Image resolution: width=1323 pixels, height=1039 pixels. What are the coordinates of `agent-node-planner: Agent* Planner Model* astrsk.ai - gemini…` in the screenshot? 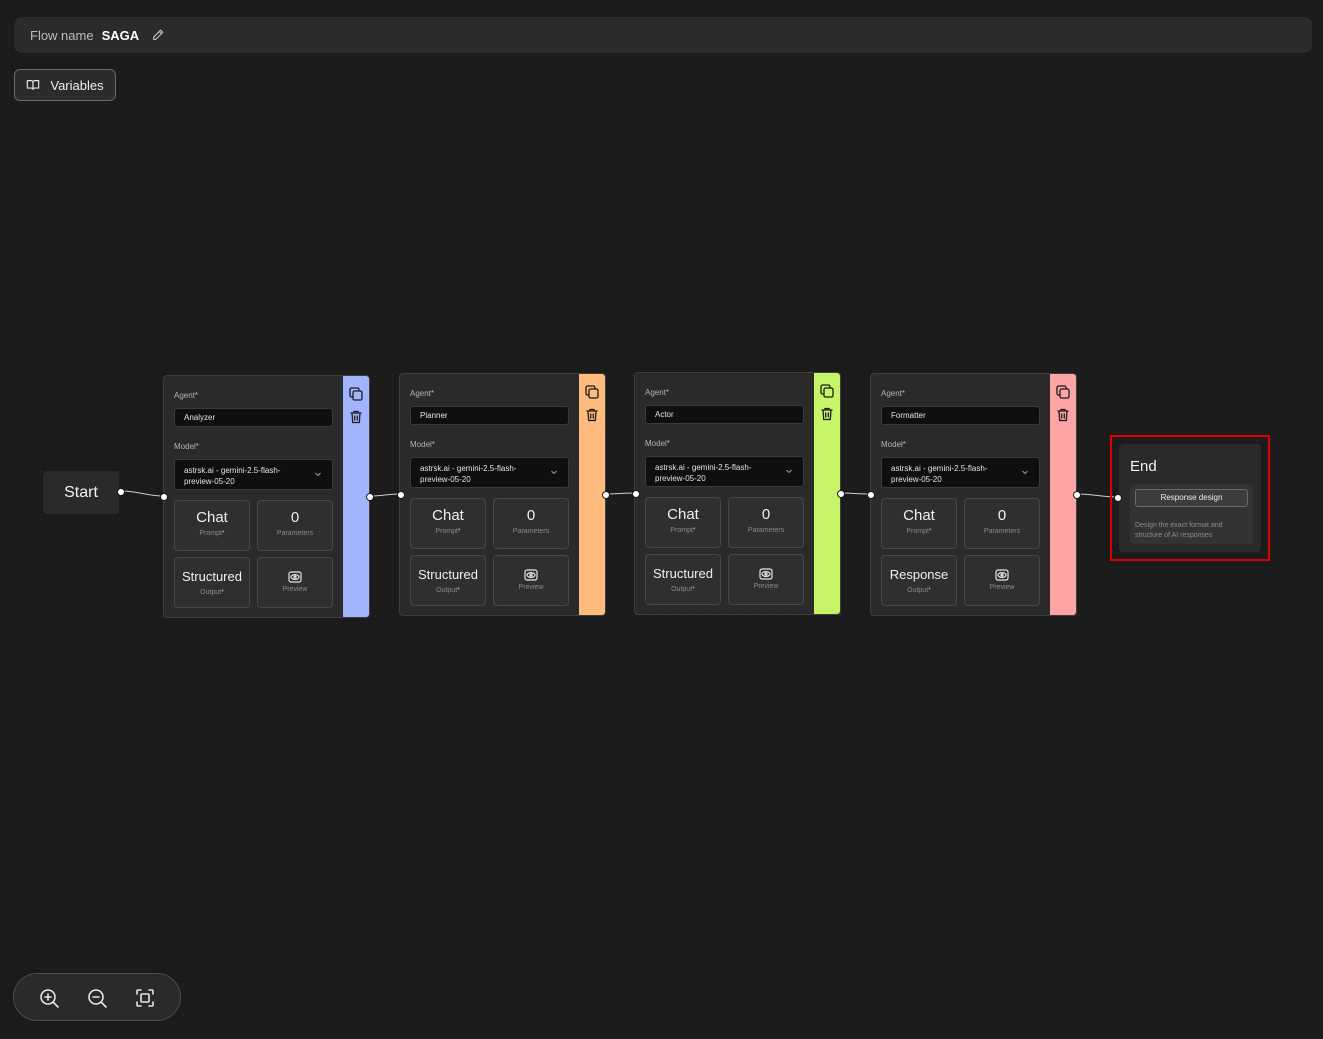 It's located at (502, 494).